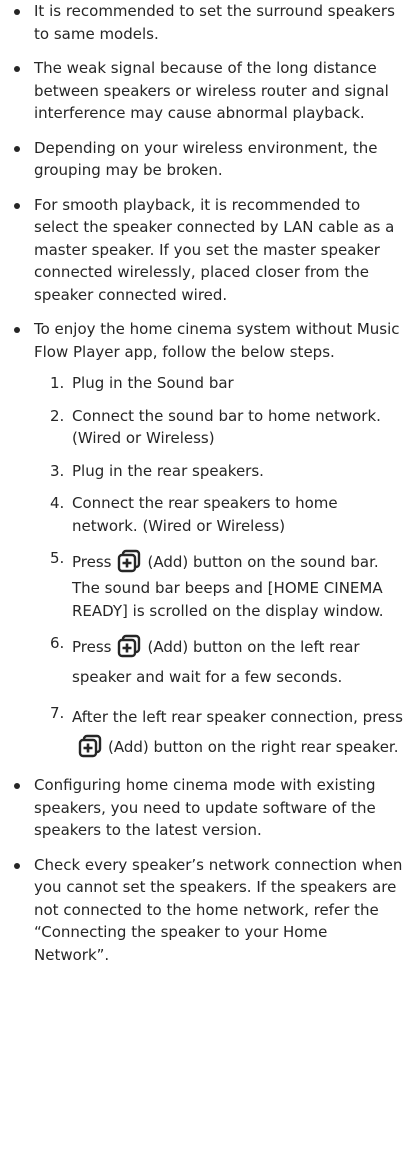 This screenshot has height=1159, width=414. I want to click on step-item: 3. Plug in the rear speakers., so click(220, 471).